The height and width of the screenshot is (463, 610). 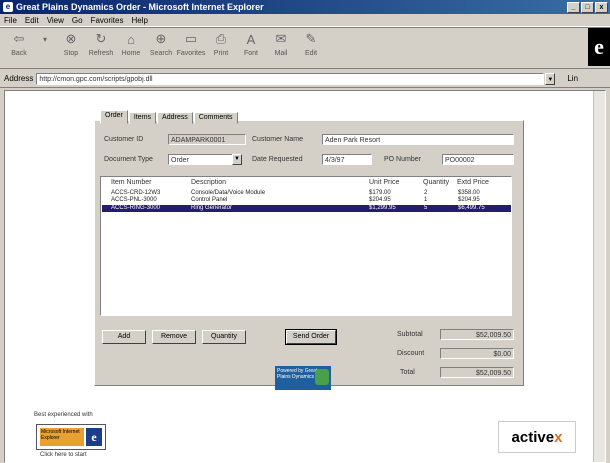 I want to click on col-extd-price: Extd Price, so click(x=473, y=182).